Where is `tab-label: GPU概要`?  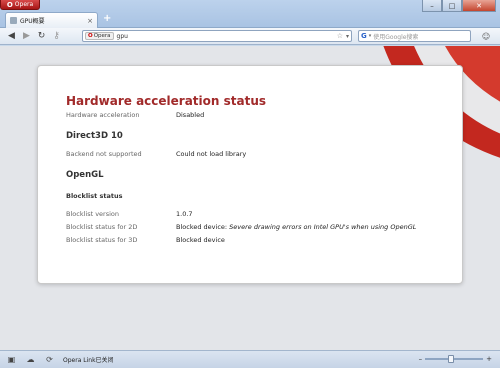 tab-label: GPU概要 is located at coordinates (32, 21).